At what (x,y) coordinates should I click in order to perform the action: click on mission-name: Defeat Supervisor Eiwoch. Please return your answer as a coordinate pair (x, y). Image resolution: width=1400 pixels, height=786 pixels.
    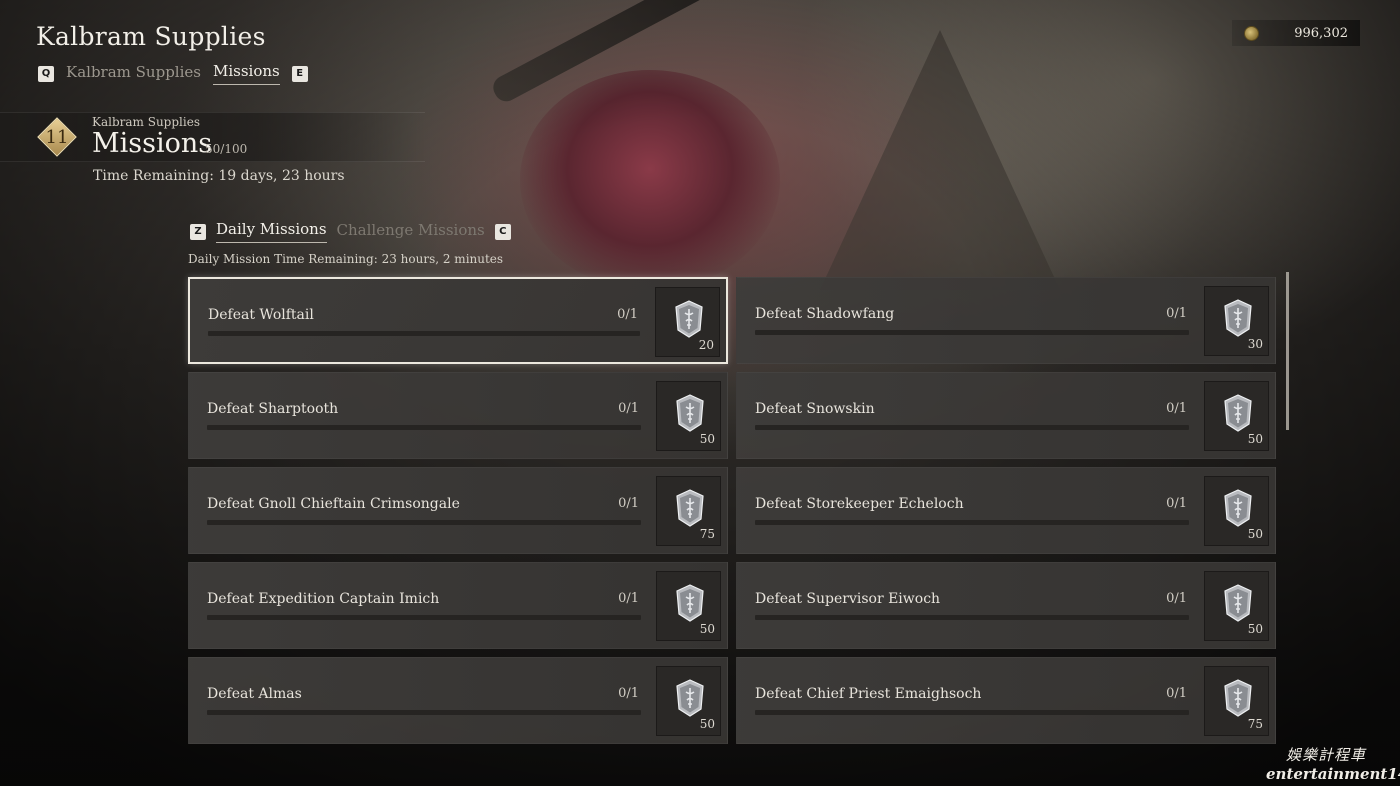
    Looking at the image, I should click on (848, 599).